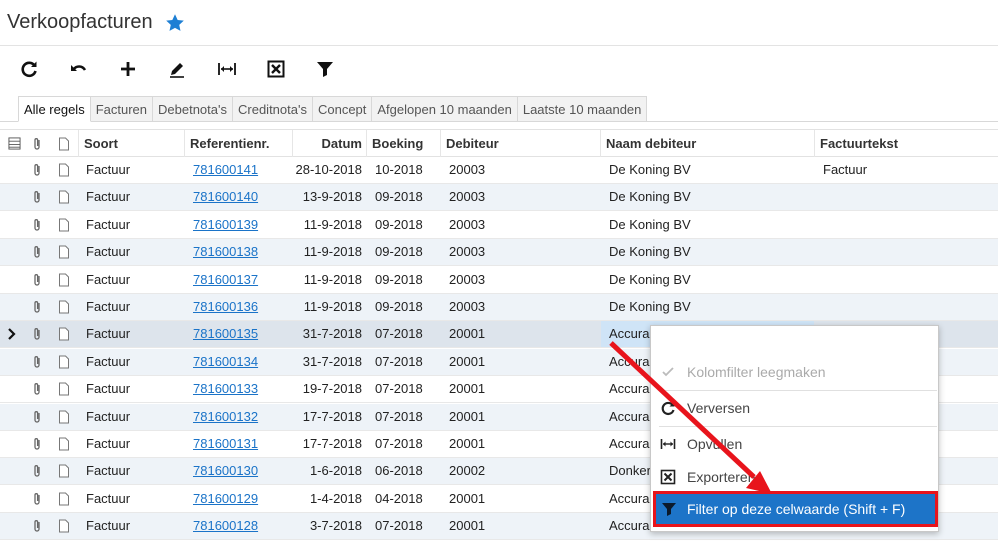 This screenshot has height=548, width=998. Describe the element at coordinates (794, 372) in the screenshot. I see `menu-item-kolomfilter: Kolomfilter leegmaken` at that location.